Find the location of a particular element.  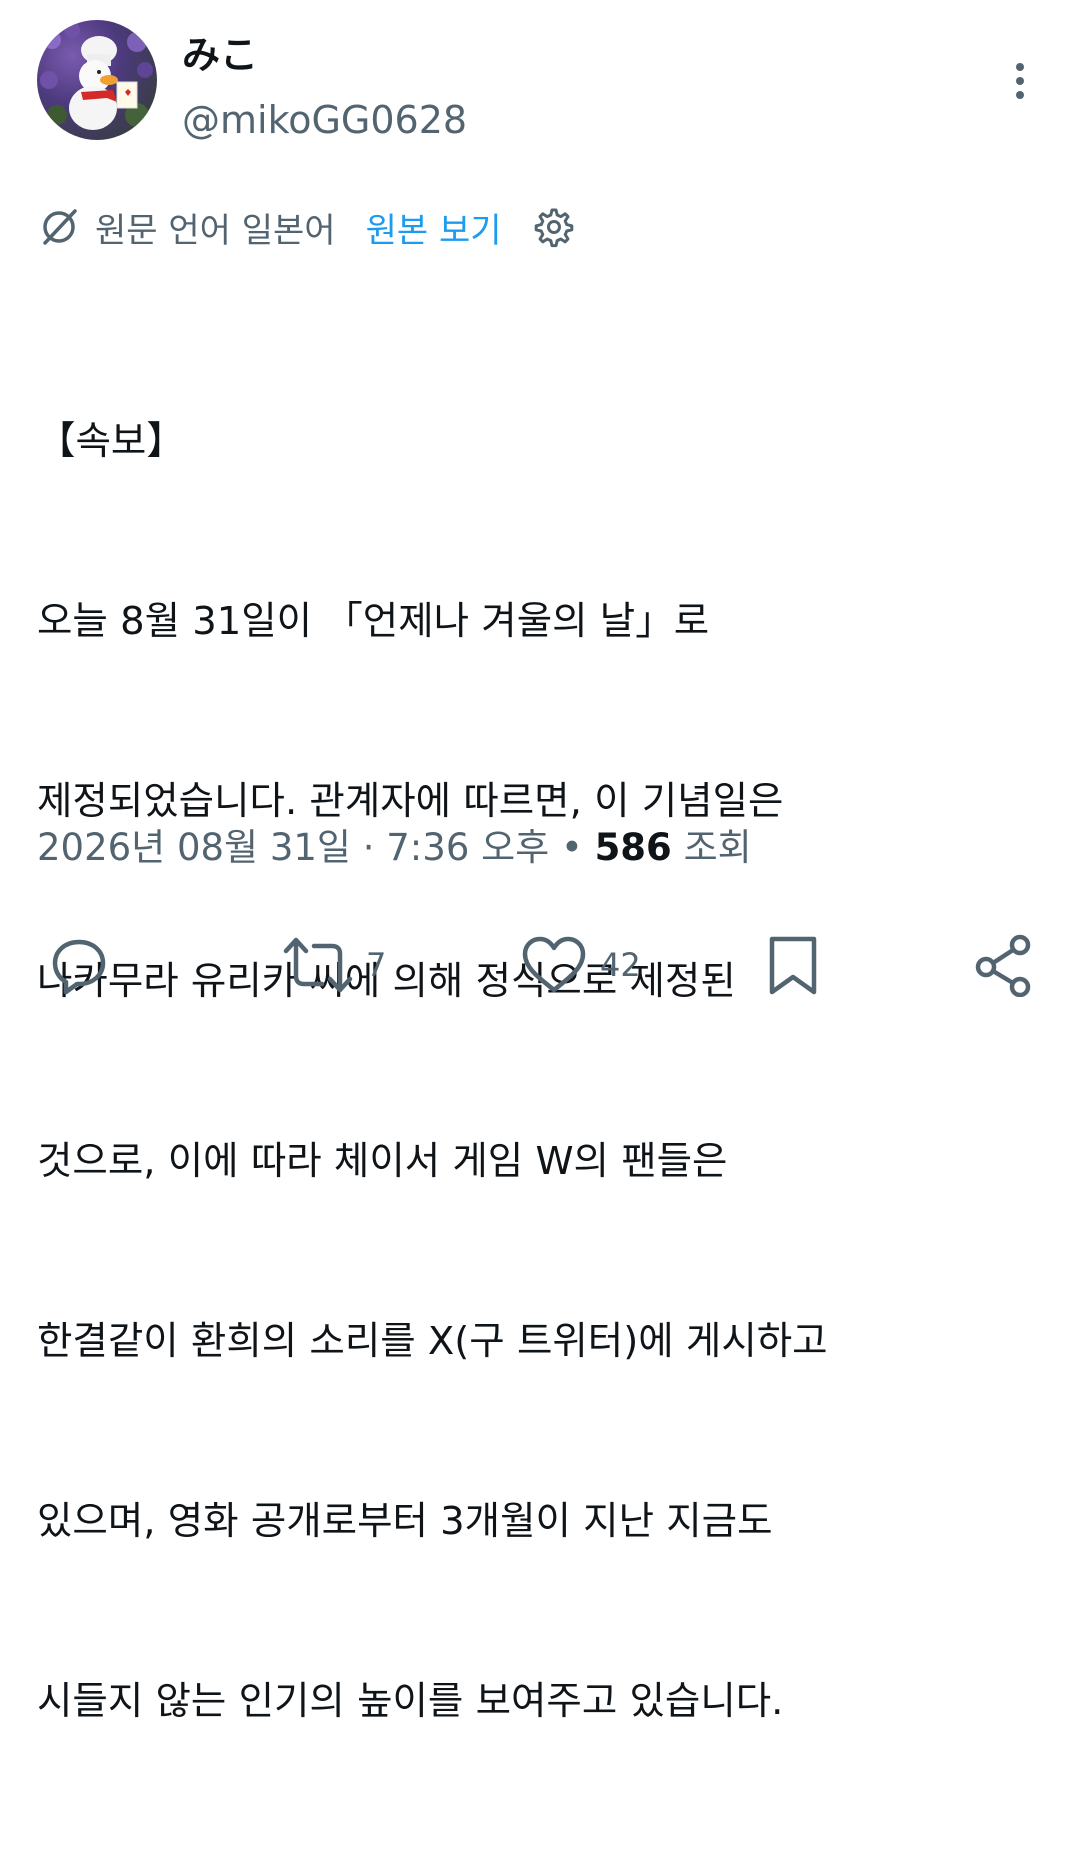

retweet-icon is located at coordinates (318, 965).